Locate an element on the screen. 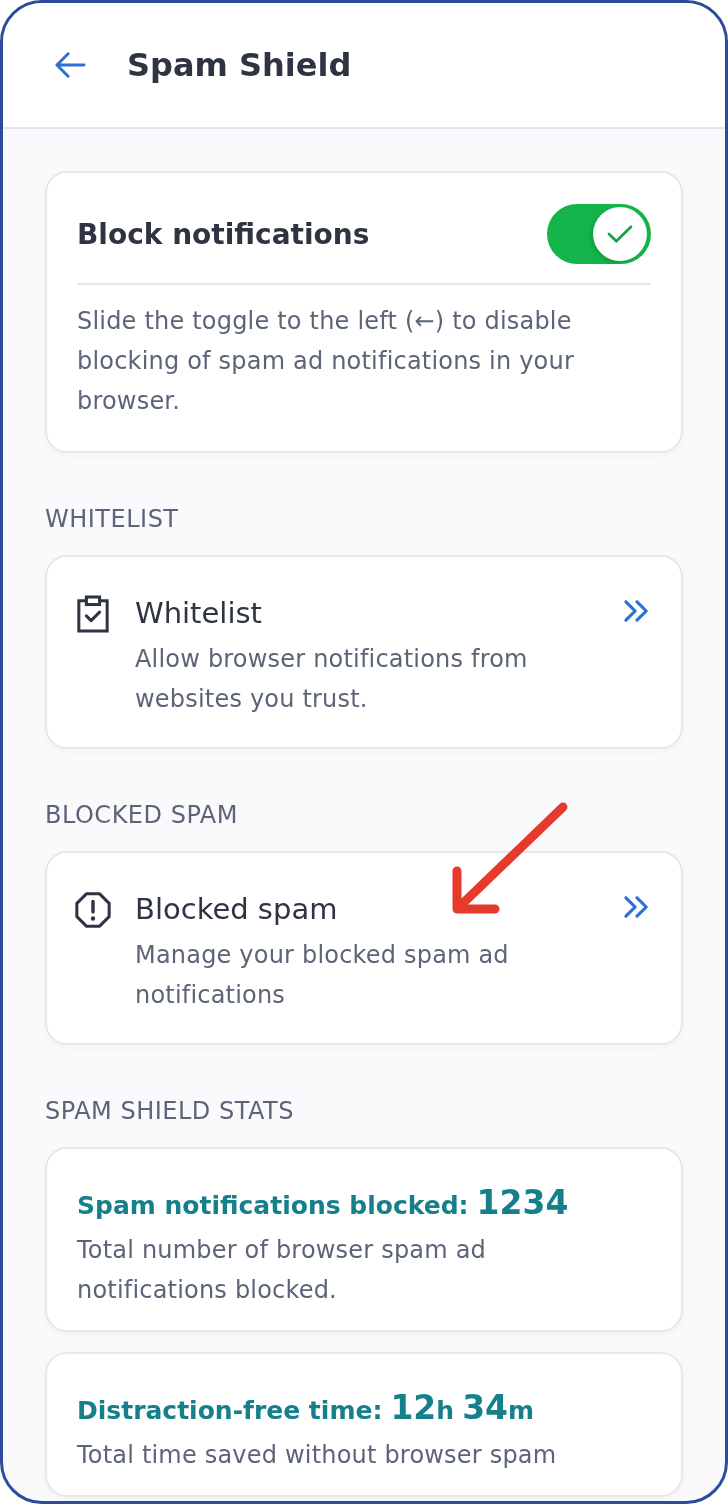  link-title: Whitelist is located at coordinates (199, 613).